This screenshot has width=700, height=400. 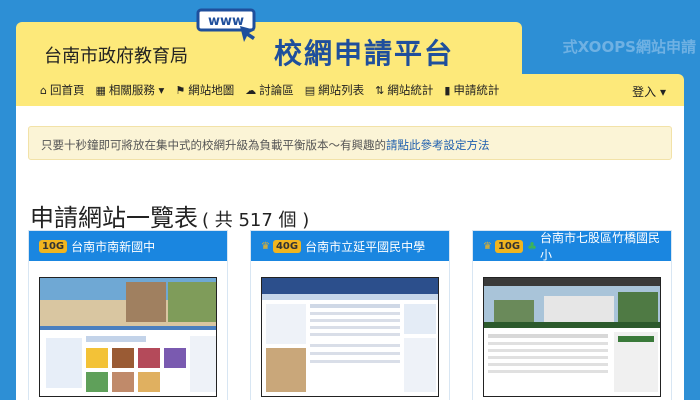 I want to click on nav-item-site-stats: ⇅ 網站統計, so click(x=404, y=90).